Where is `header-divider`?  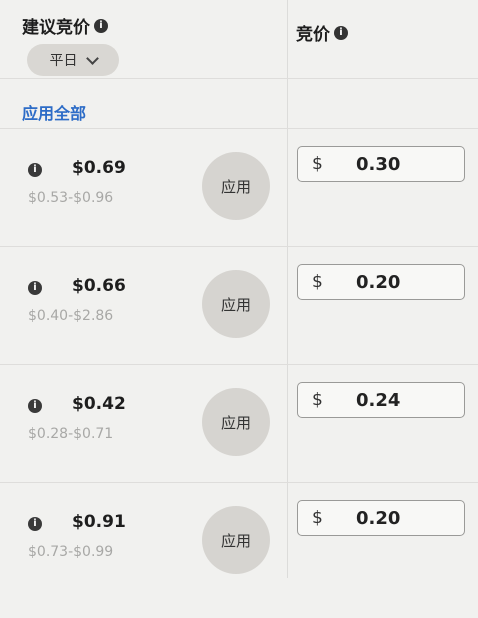
header-divider is located at coordinates (239, 78).